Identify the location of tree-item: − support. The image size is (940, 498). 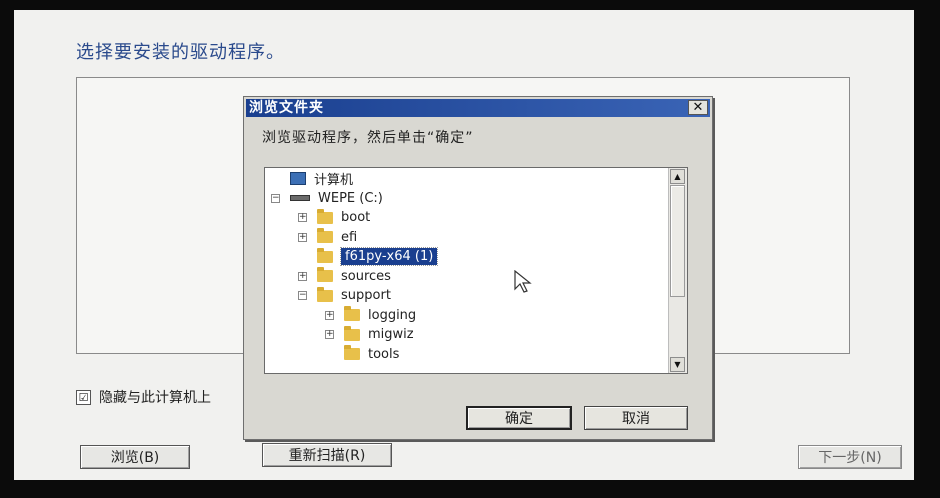
(344, 295).